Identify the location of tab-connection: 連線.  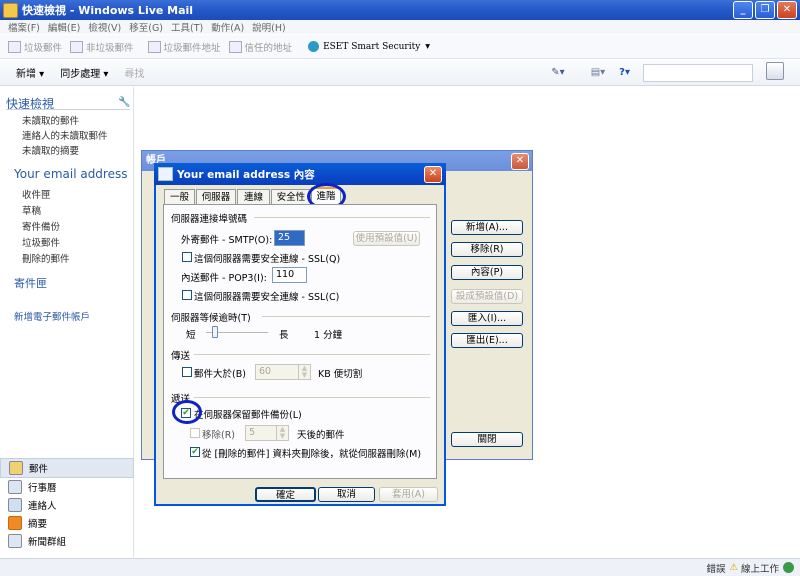
(253, 196).